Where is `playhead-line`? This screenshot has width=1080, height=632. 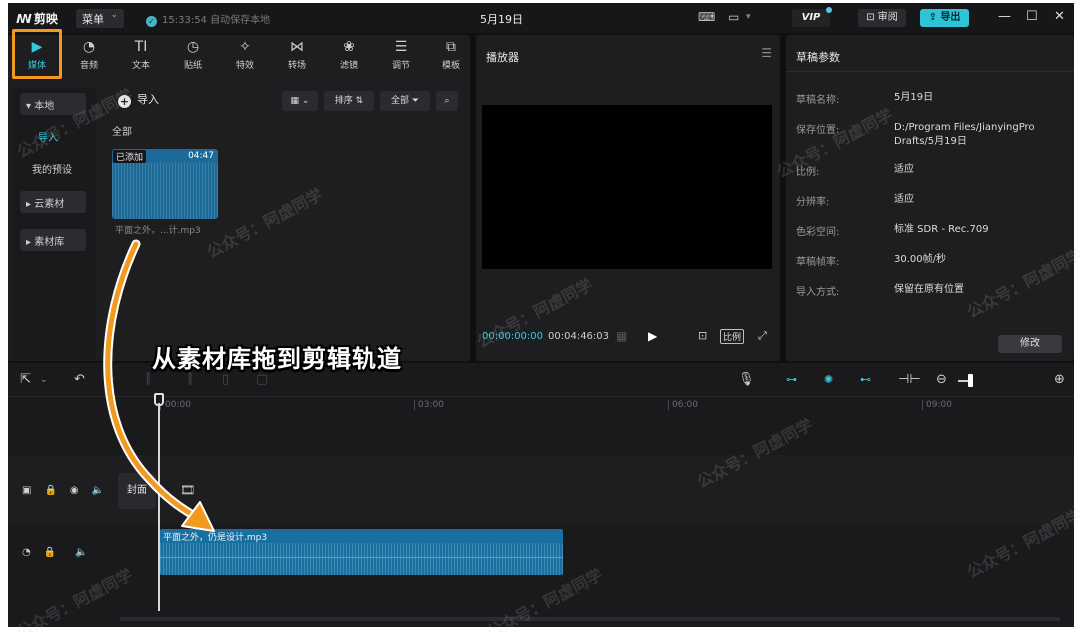
playhead-line is located at coordinates (159, 507).